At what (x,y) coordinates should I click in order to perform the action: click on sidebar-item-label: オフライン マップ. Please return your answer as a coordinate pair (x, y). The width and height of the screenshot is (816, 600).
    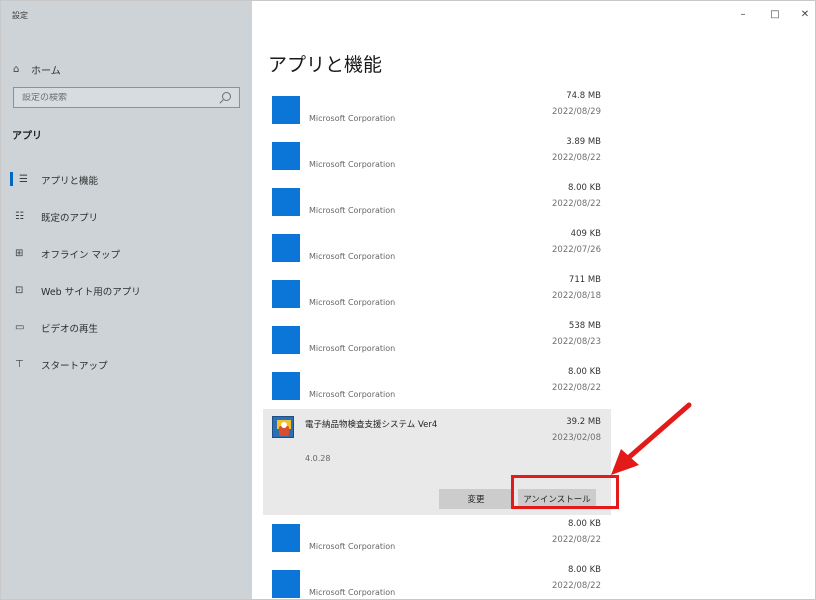
    Looking at the image, I should click on (81, 255).